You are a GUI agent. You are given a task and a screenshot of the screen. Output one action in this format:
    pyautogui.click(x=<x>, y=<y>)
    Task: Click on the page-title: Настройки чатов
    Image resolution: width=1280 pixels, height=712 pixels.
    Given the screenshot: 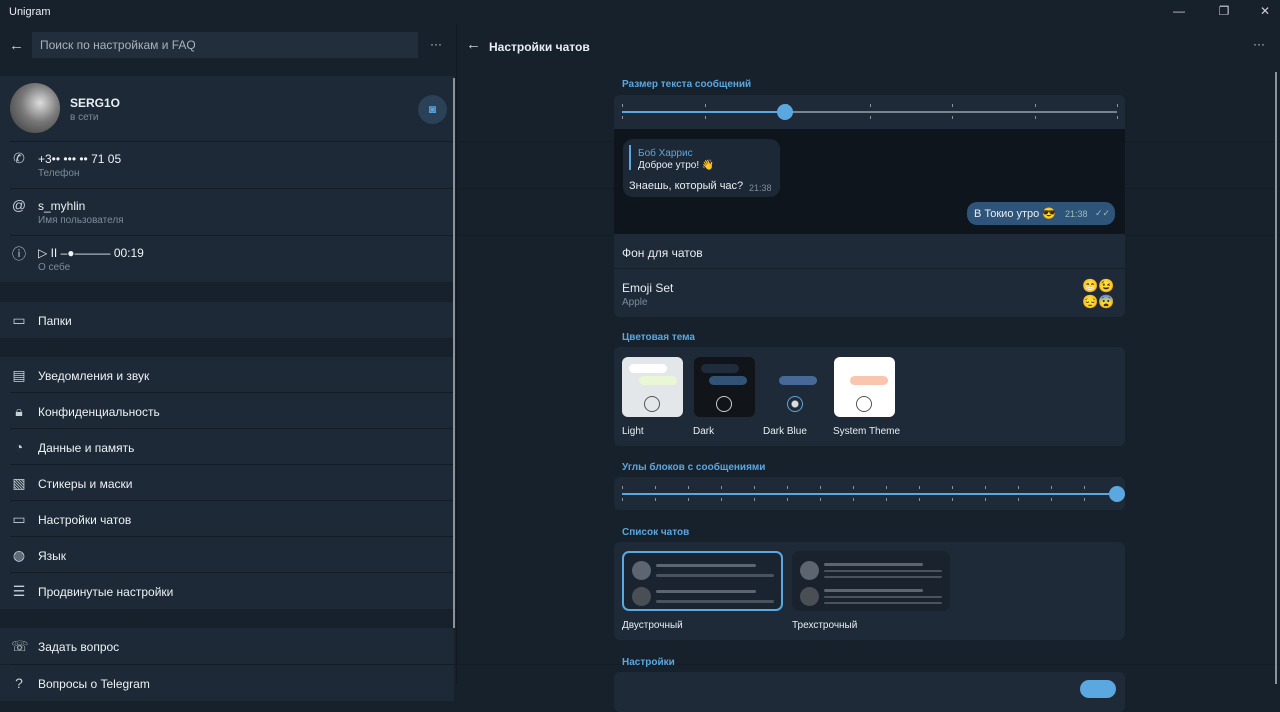 What is the action you would take?
    pyautogui.click(x=539, y=47)
    